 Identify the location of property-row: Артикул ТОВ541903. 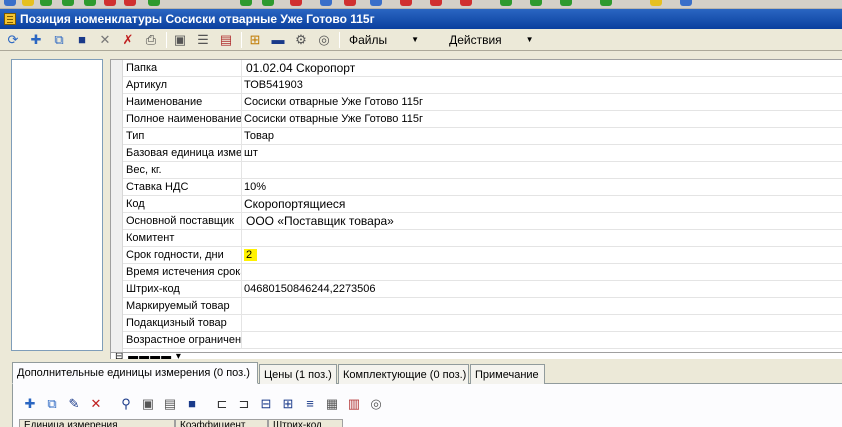
(482, 85).